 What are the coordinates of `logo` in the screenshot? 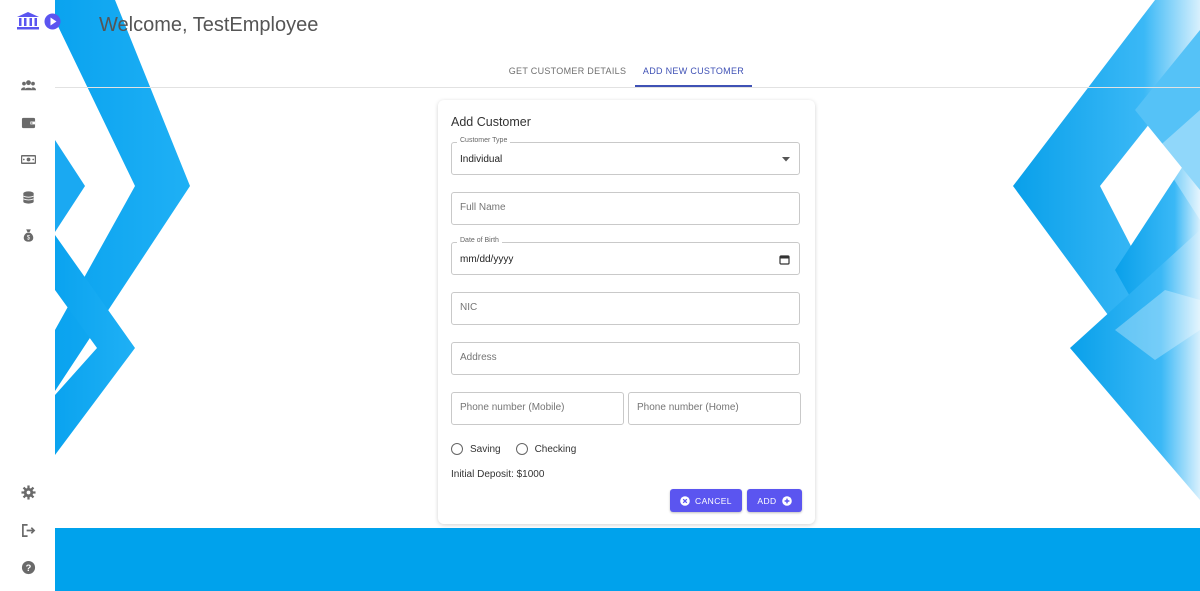 It's located at (38, 21).